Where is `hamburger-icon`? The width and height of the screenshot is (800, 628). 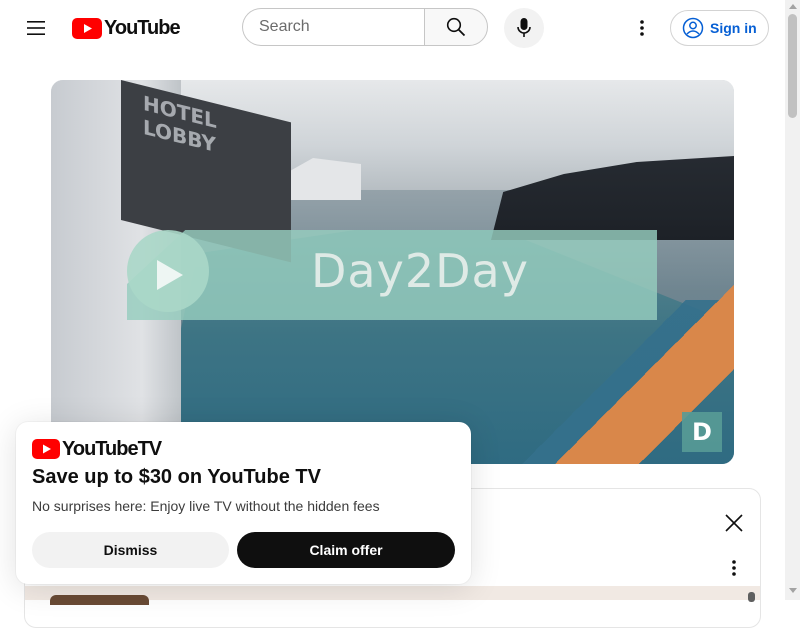
hamburger-icon is located at coordinates (36, 28).